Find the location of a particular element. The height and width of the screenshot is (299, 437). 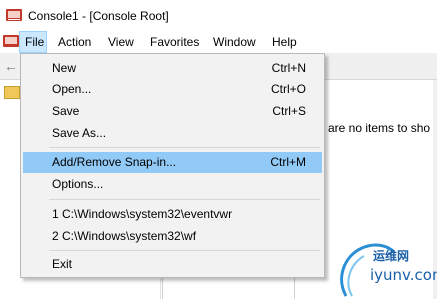

watermark-url: iyunv.com is located at coordinates (403, 275).